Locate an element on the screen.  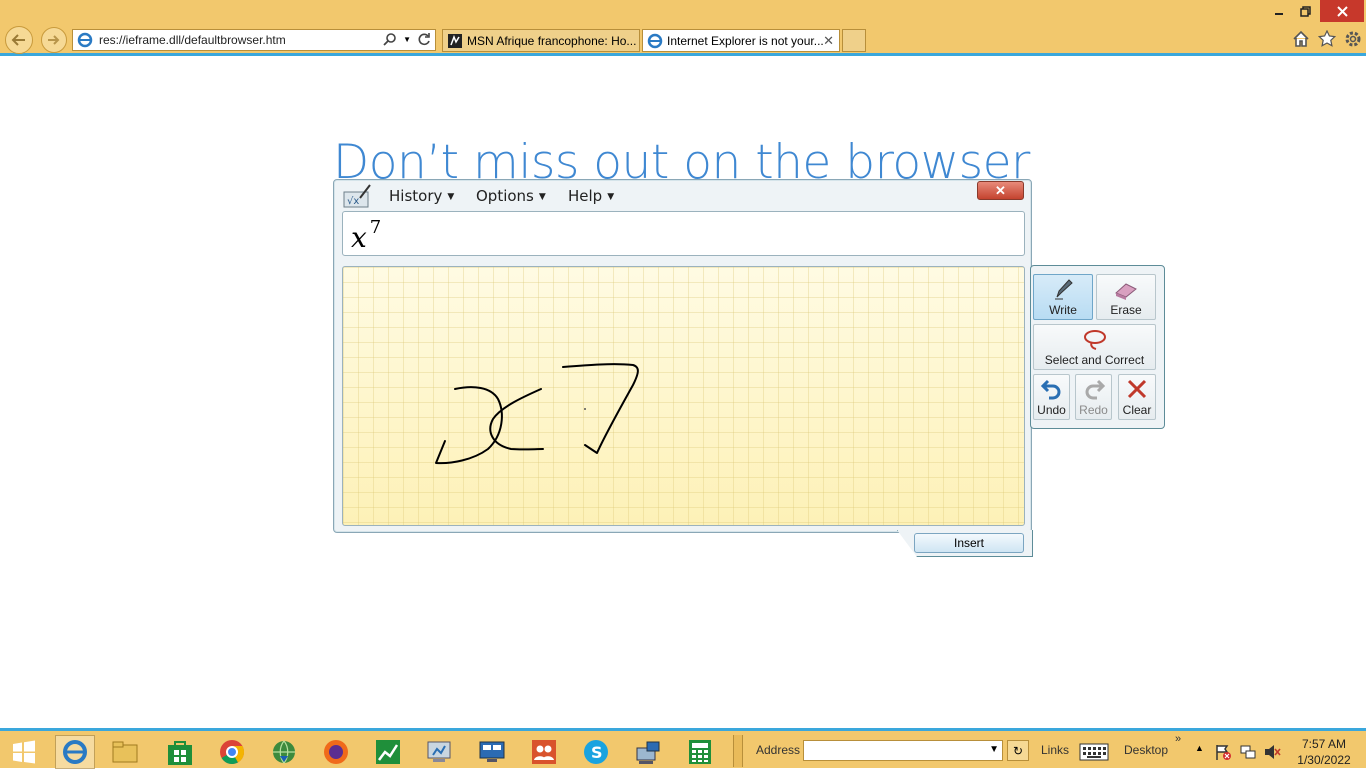
tab-internet-explorer: Internet Explorer is not your... ✕ is located at coordinates (741, 40).